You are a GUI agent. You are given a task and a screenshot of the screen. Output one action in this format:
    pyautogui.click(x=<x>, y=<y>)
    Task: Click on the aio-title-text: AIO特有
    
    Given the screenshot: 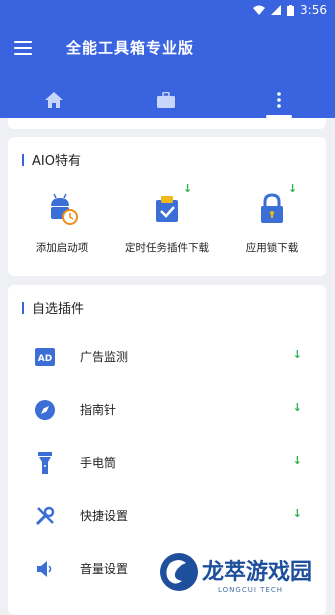 What is the action you would take?
    pyautogui.click(x=56, y=161)
    